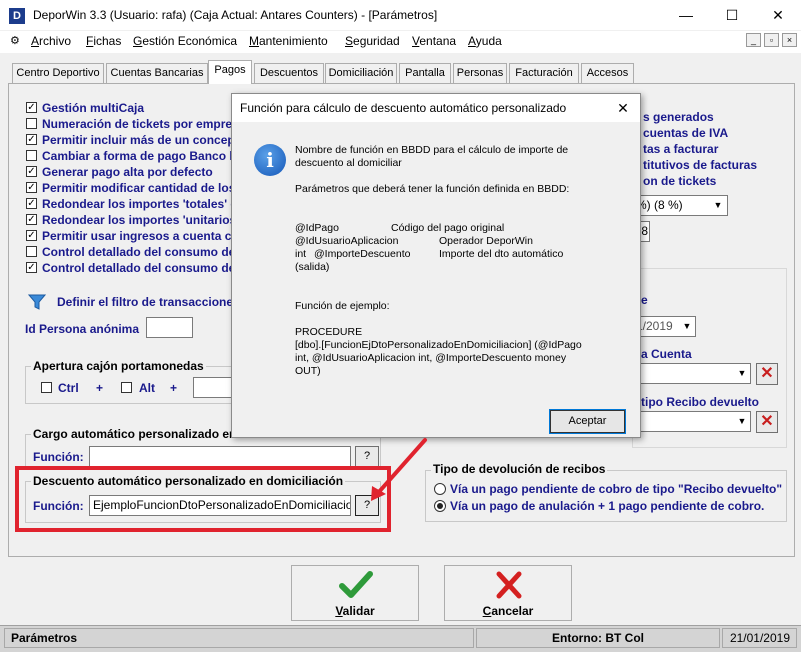 This screenshot has width=801, height=652. What do you see at coordinates (607, 73) in the screenshot?
I see `tab-accesos: Accesos` at bounding box center [607, 73].